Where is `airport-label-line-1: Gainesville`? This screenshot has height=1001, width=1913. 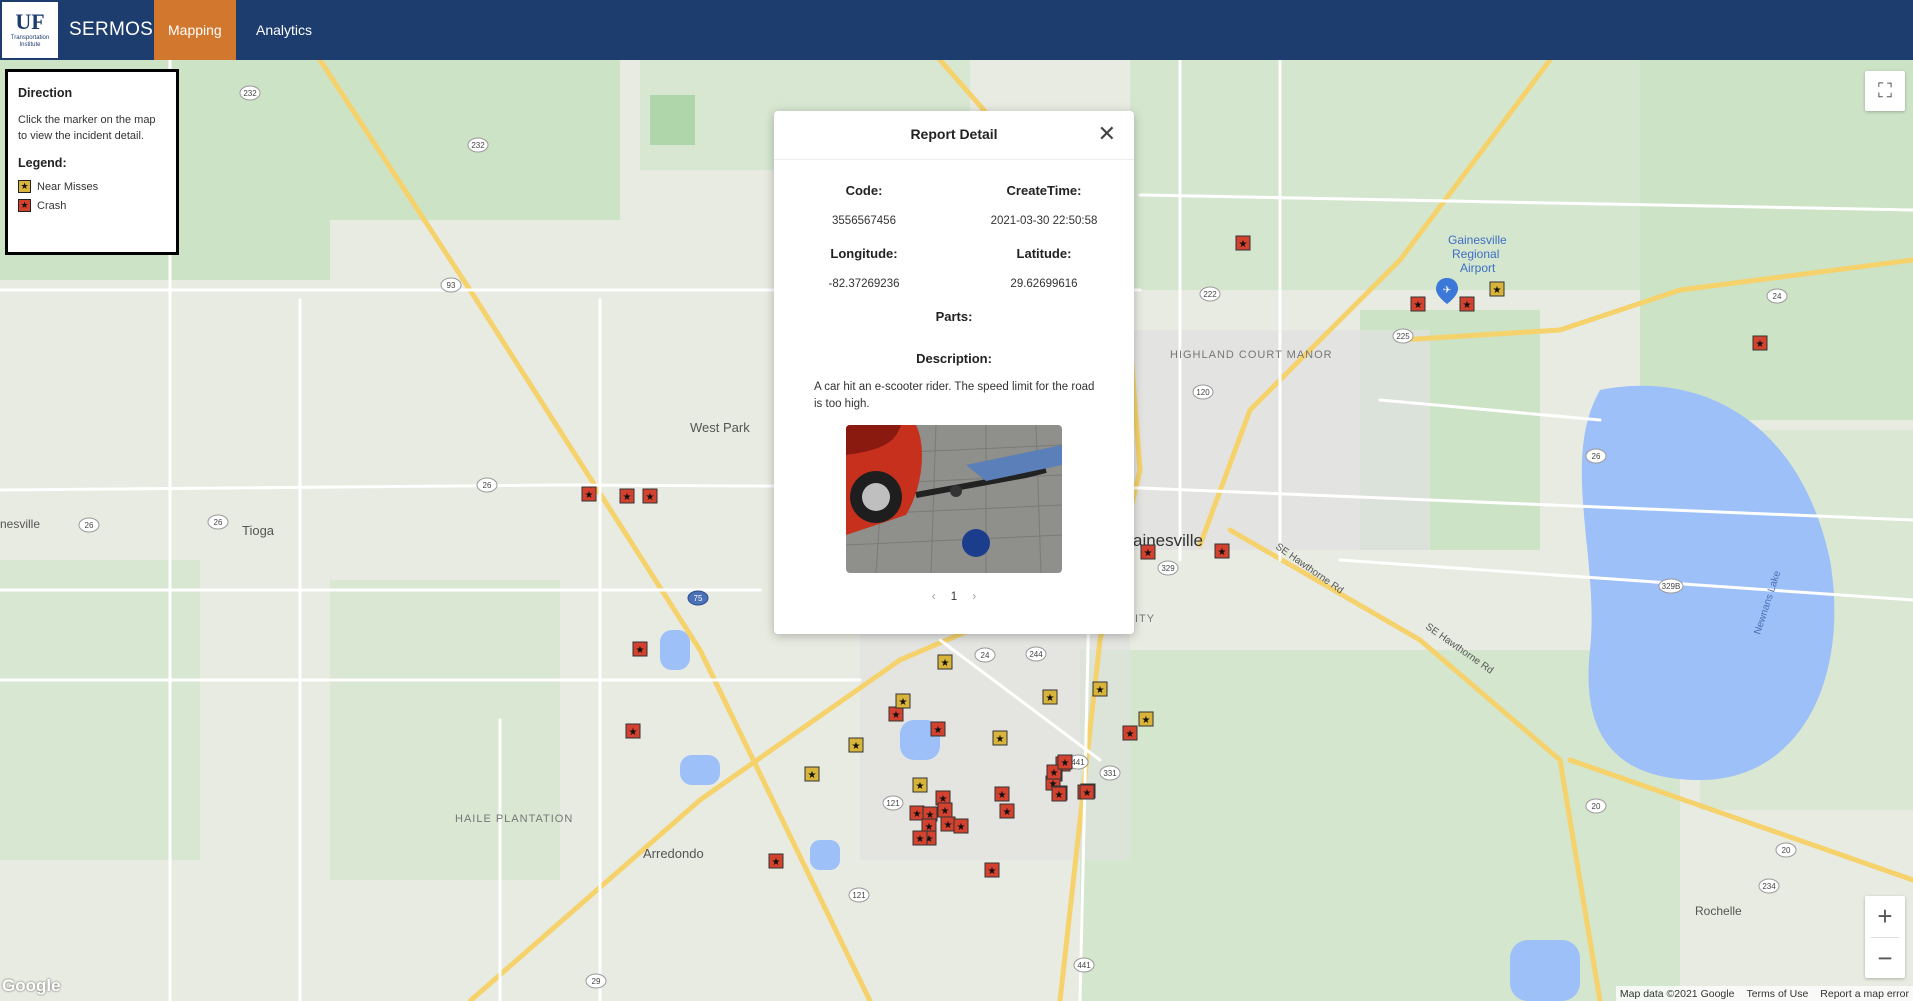 airport-label-line-1: Gainesville is located at coordinates (1477, 240).